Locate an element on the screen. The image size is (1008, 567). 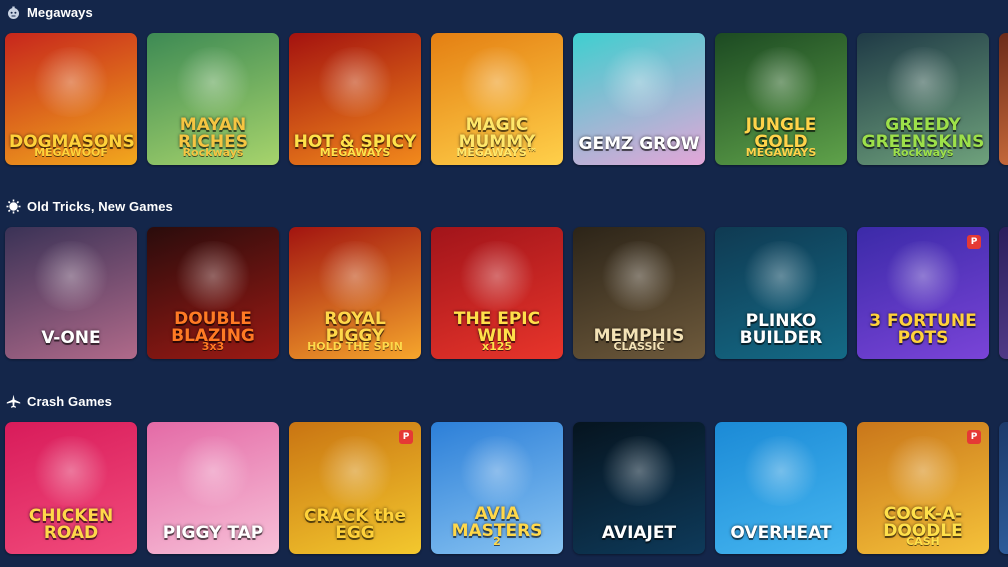
game-subtitle: CLASSIC is located at coordinates (639, 346).